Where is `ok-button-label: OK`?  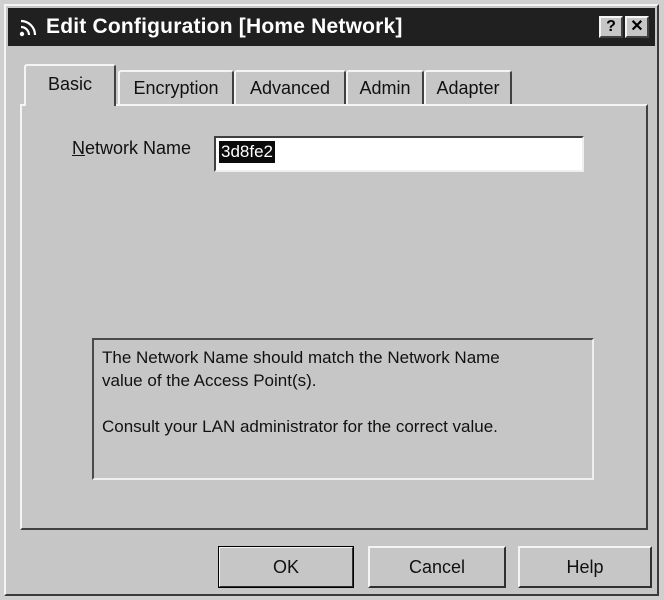
ok-button-label: OK is located at coordinates (285, 566).